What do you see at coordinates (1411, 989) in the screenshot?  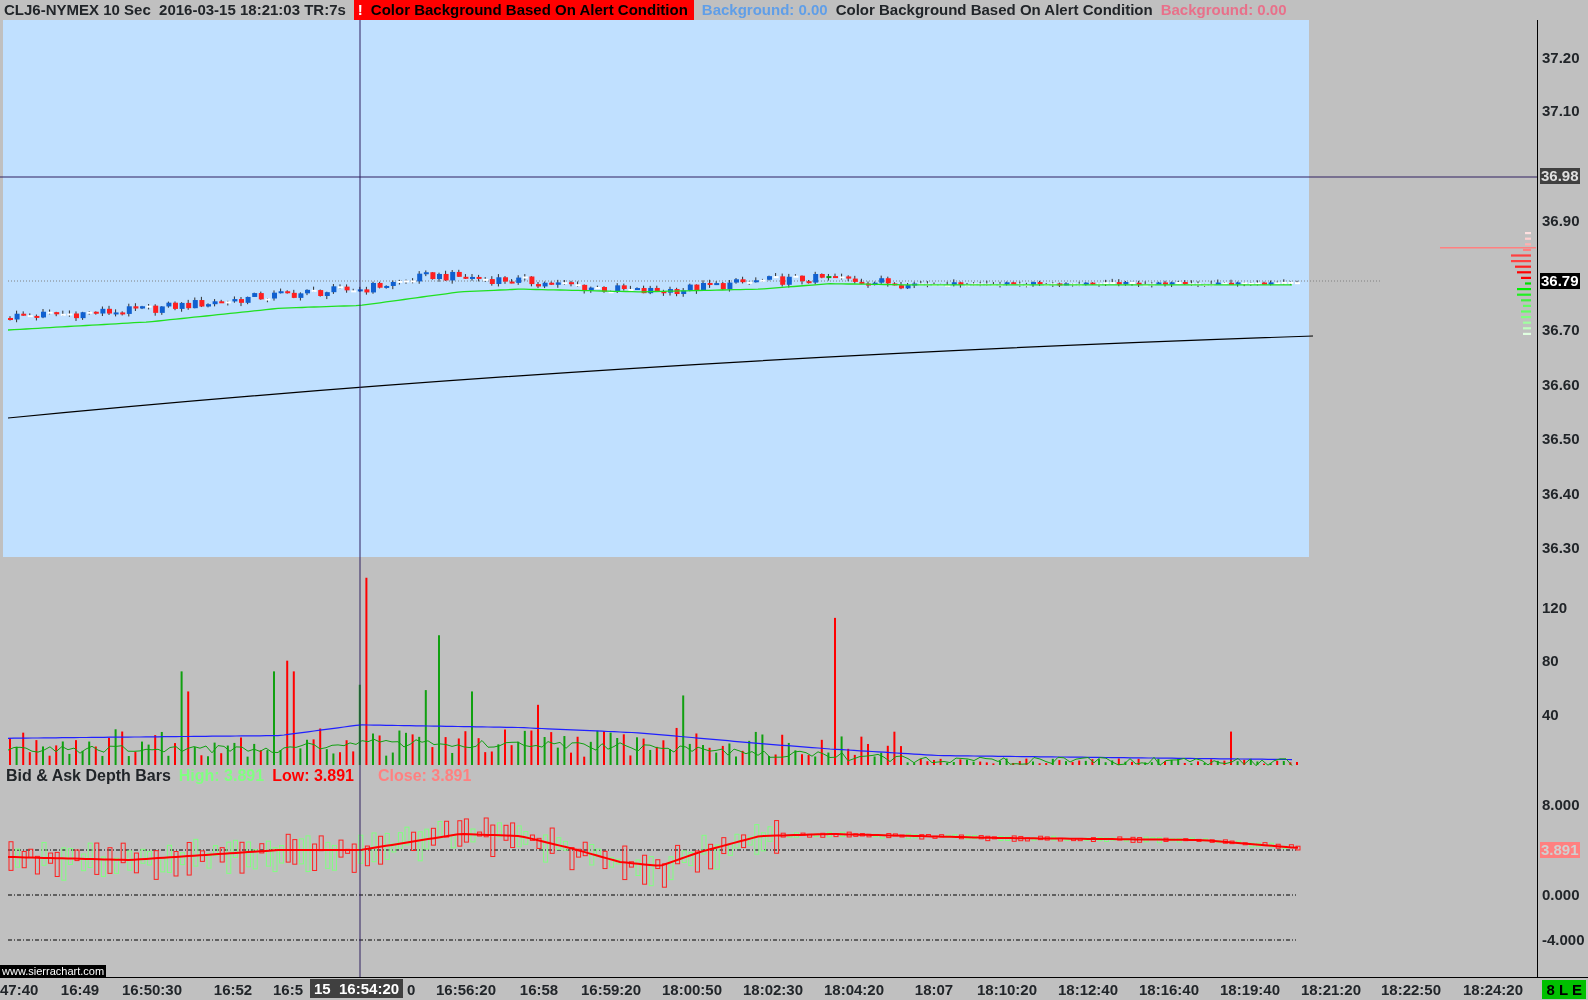 I see `time-label: 18:22:50` at bounding box center [1411, 989].